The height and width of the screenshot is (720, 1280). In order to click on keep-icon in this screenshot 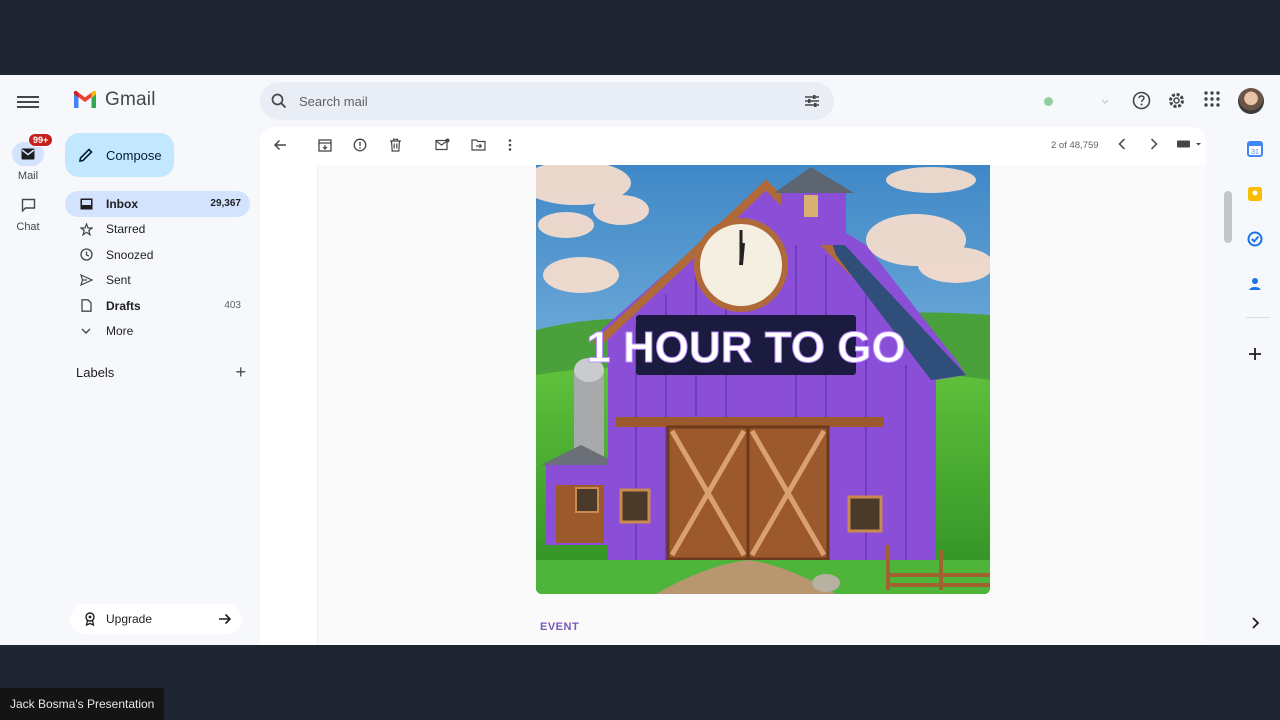, I will do `click(1255, 194)`.